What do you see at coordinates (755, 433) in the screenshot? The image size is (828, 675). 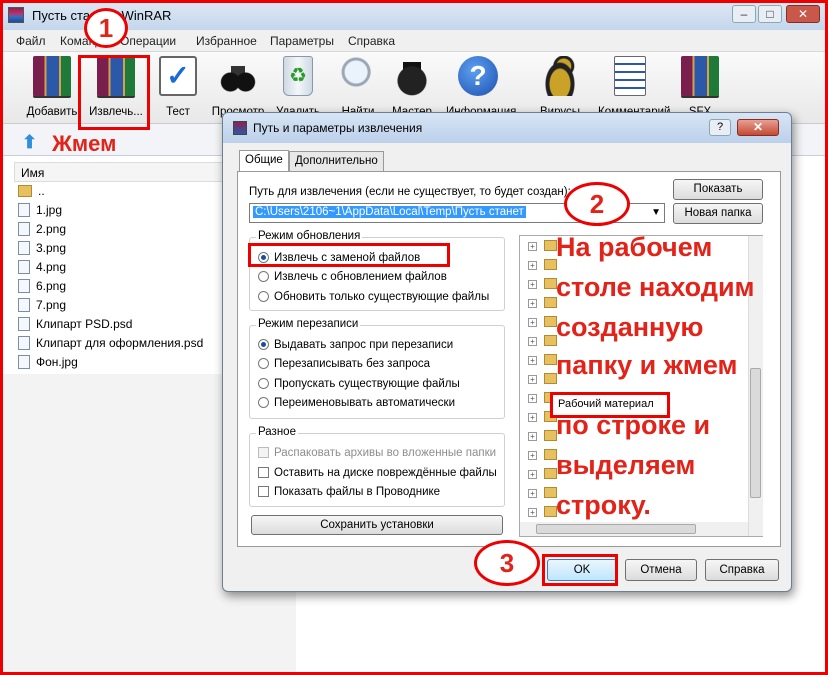 I see `tree-scroll-thumb` at bounding box center [755, 433].